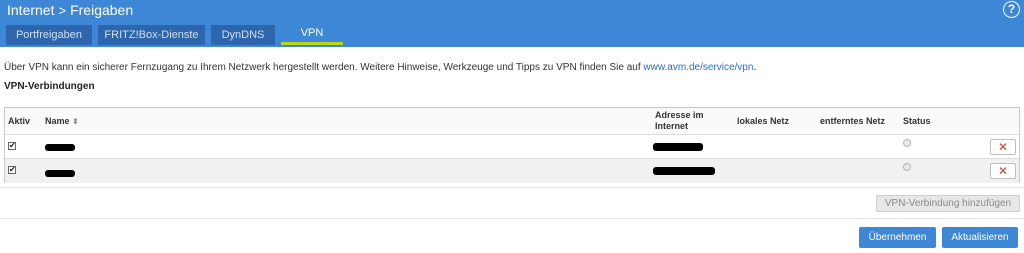 The width and height of the screenshot is (1024, 253). Describe the element at coordinates (853, 121) in the screenshot. I see `column-entferntes-netz: entferntes Netz` at that location.